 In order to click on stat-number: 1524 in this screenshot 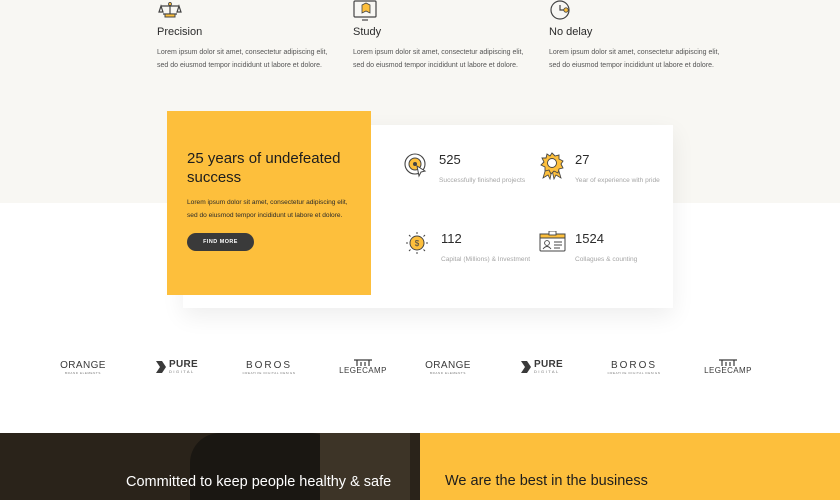, I will do `click(589, 238)`.